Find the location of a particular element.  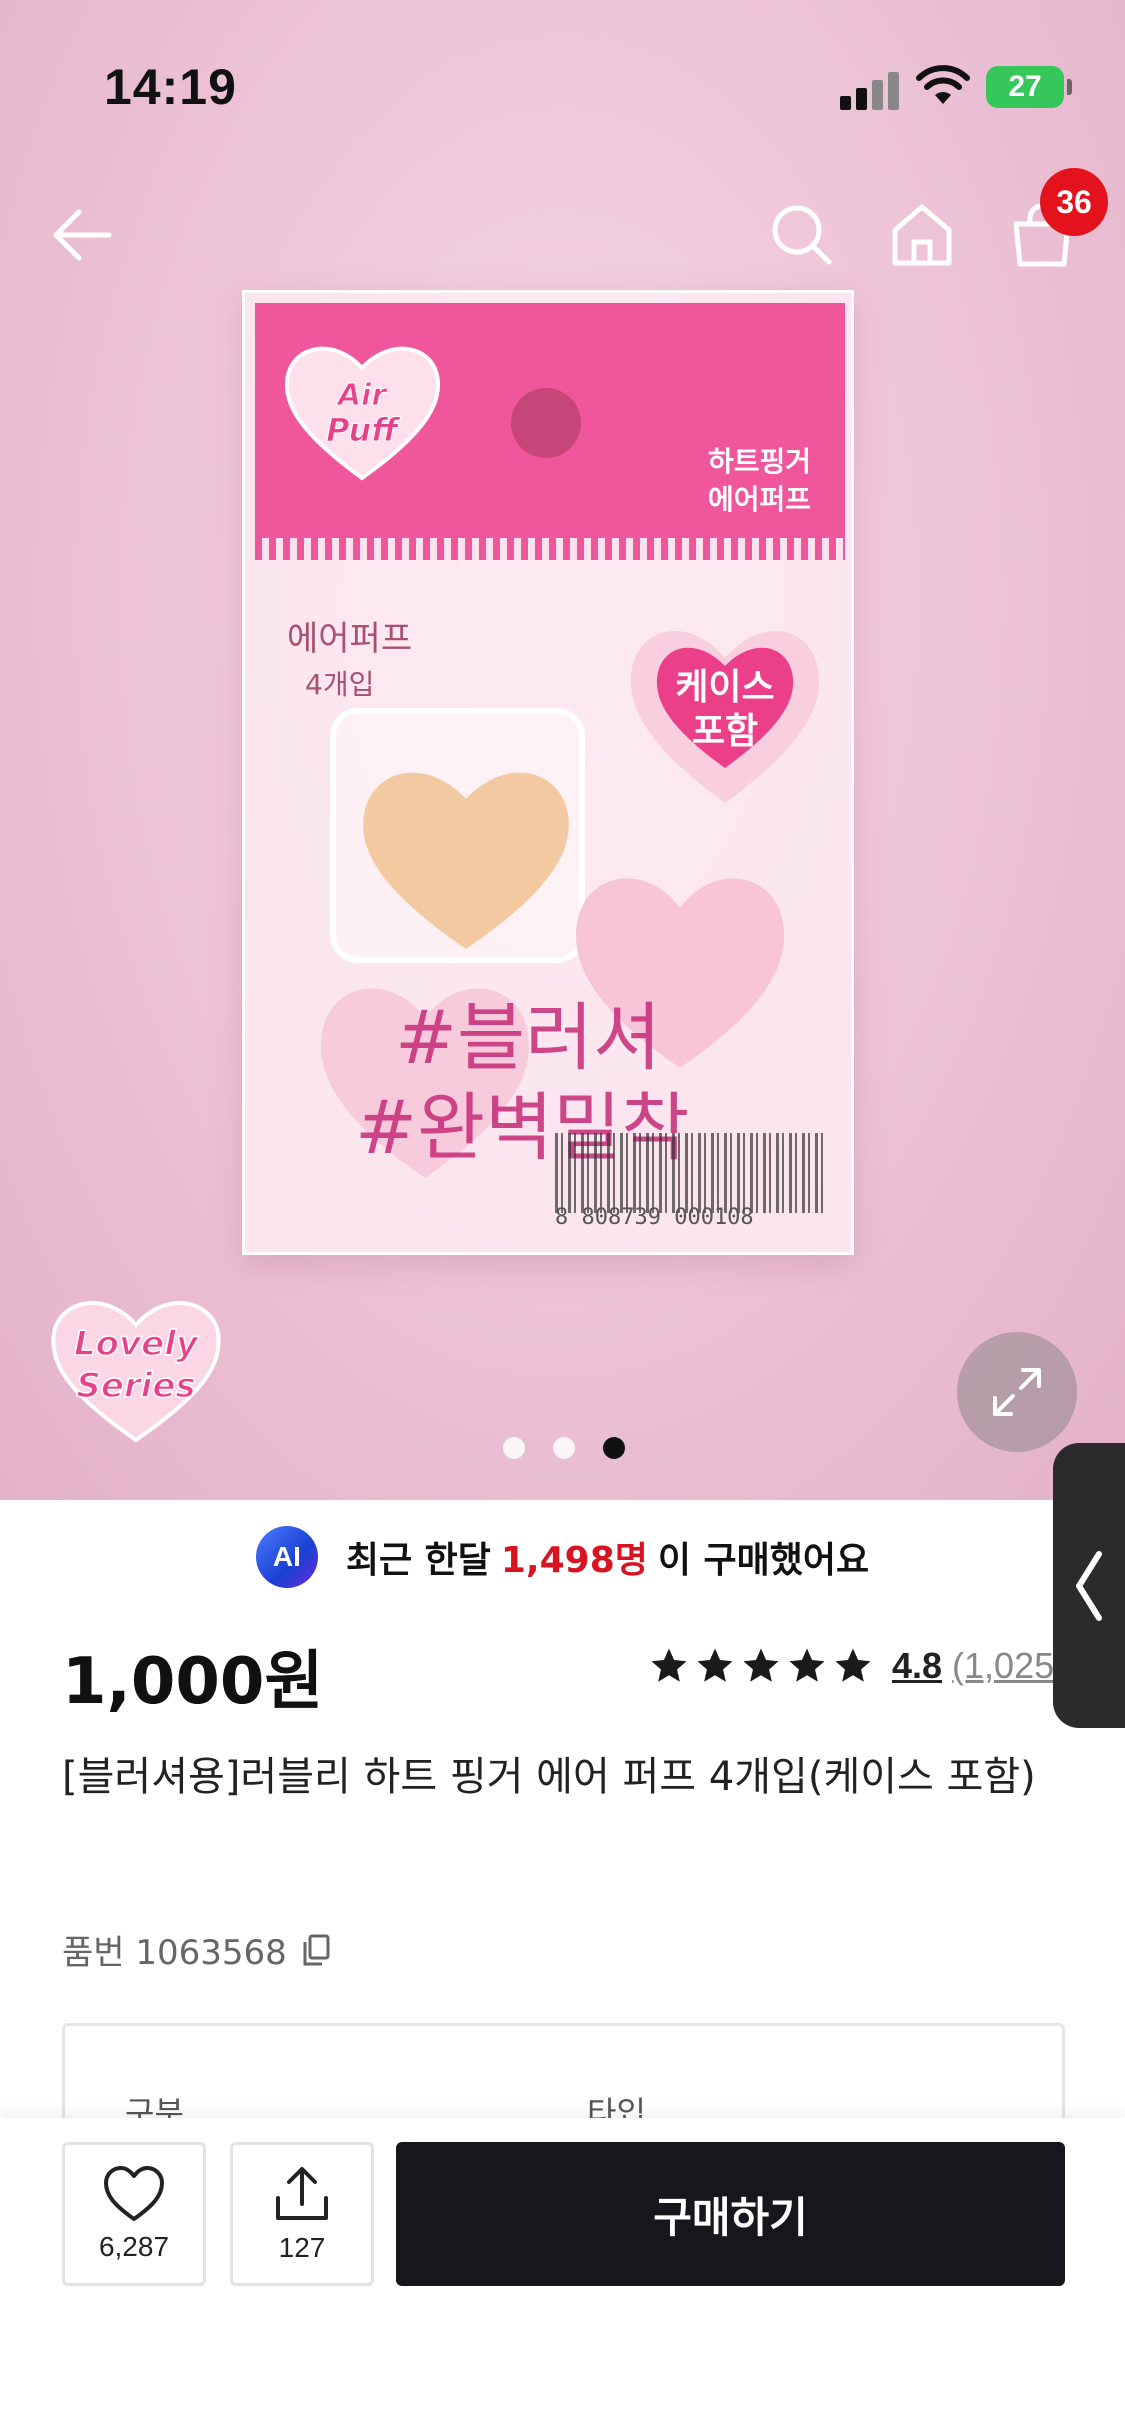

expand-image-button is located at coordinates (1017, 1392).